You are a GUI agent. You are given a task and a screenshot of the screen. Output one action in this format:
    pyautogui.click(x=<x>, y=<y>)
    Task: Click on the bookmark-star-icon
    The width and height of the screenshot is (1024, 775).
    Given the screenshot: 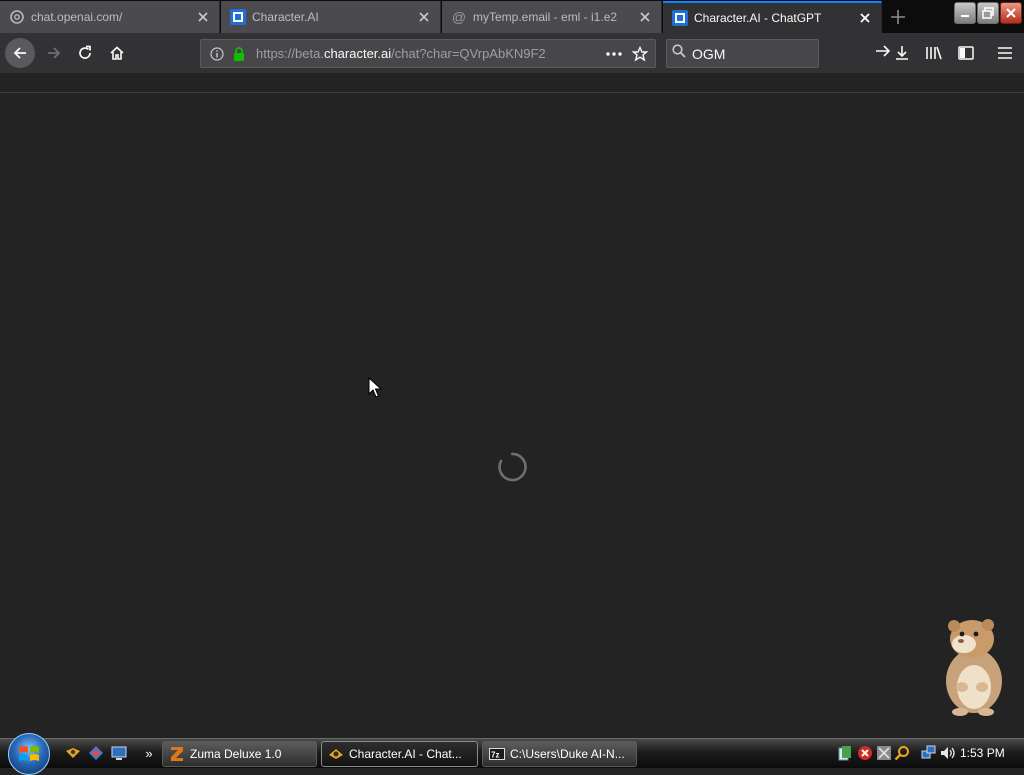 What is the action you would take?
    pyautogui.click(x=640, y=54)
    